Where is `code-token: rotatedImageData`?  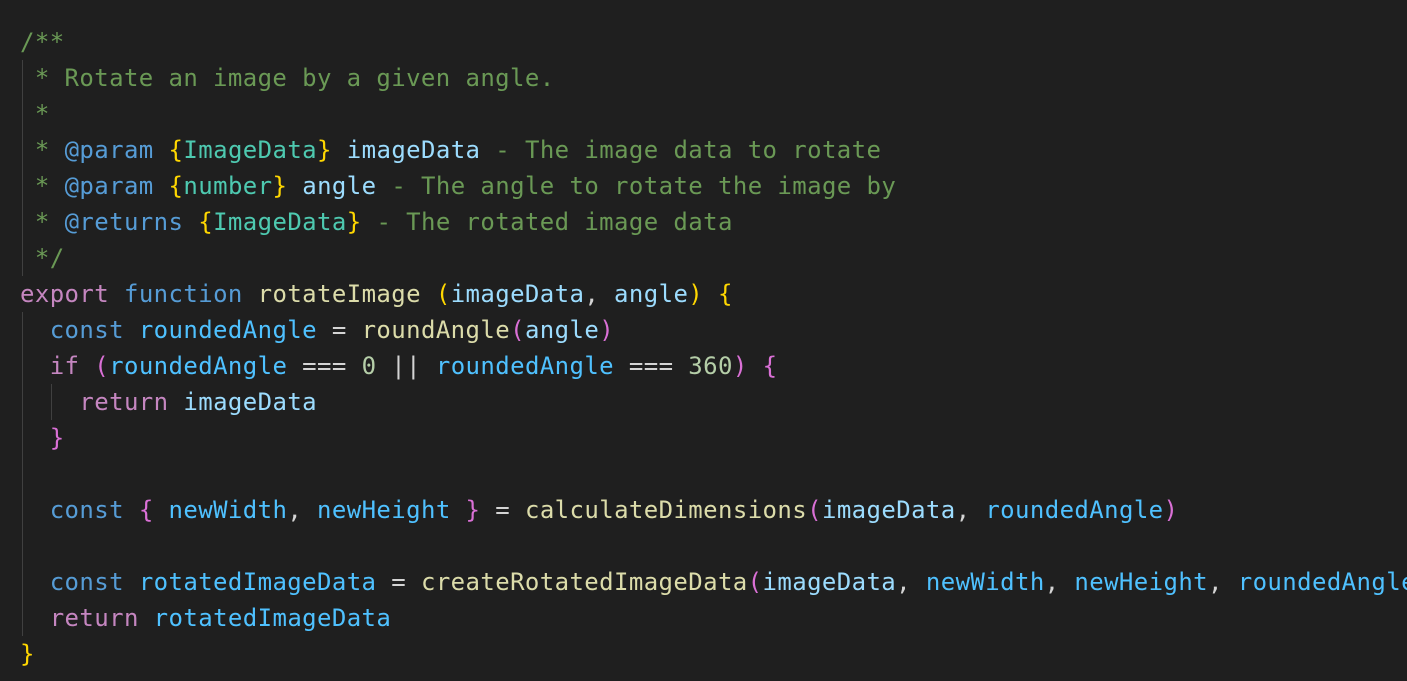
code-token: rotatedImageData is located at coordinates (272, 618).